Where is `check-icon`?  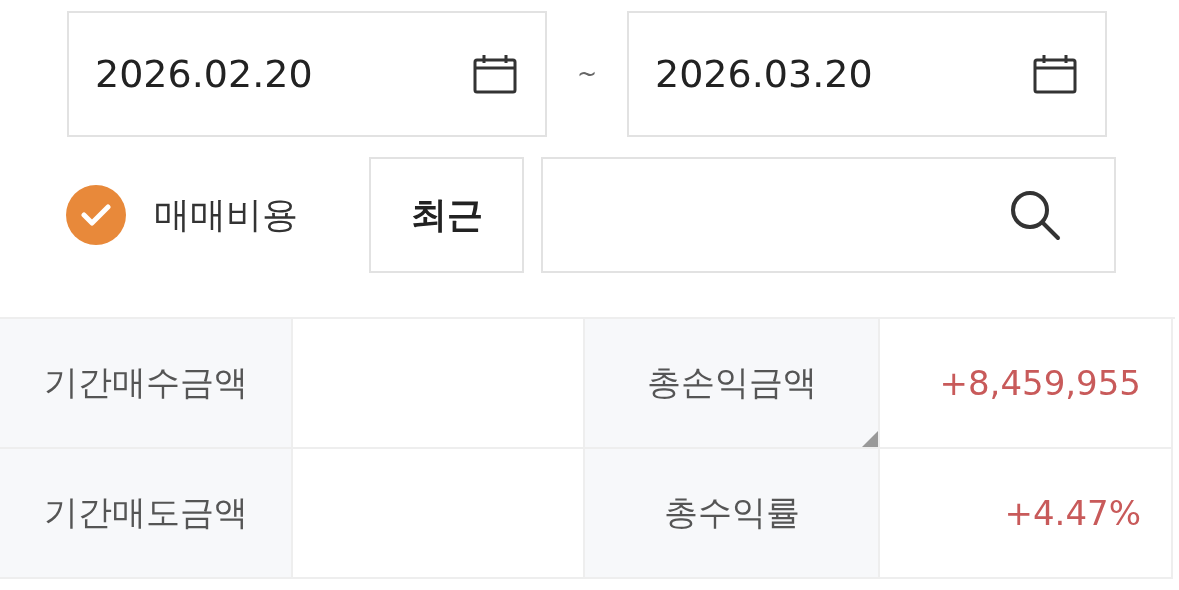 check-icon is located at coordinates (96, 215).